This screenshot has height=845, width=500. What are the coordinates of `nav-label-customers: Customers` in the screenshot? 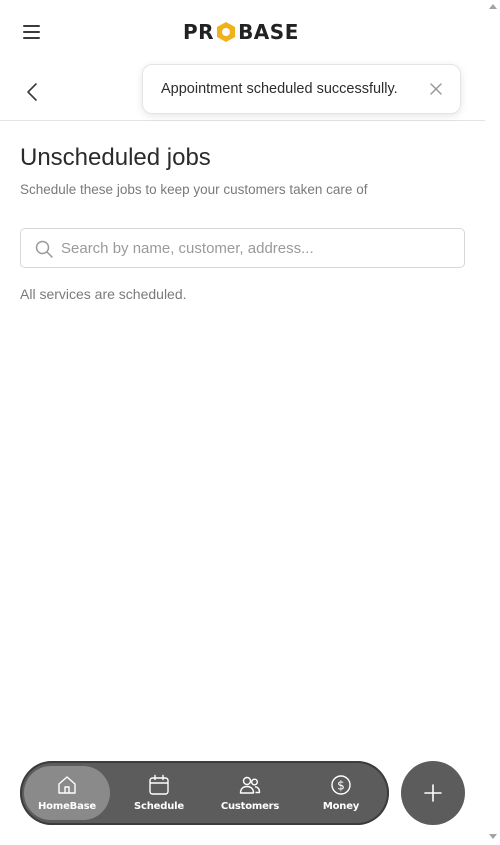 It's located at (250, 806).